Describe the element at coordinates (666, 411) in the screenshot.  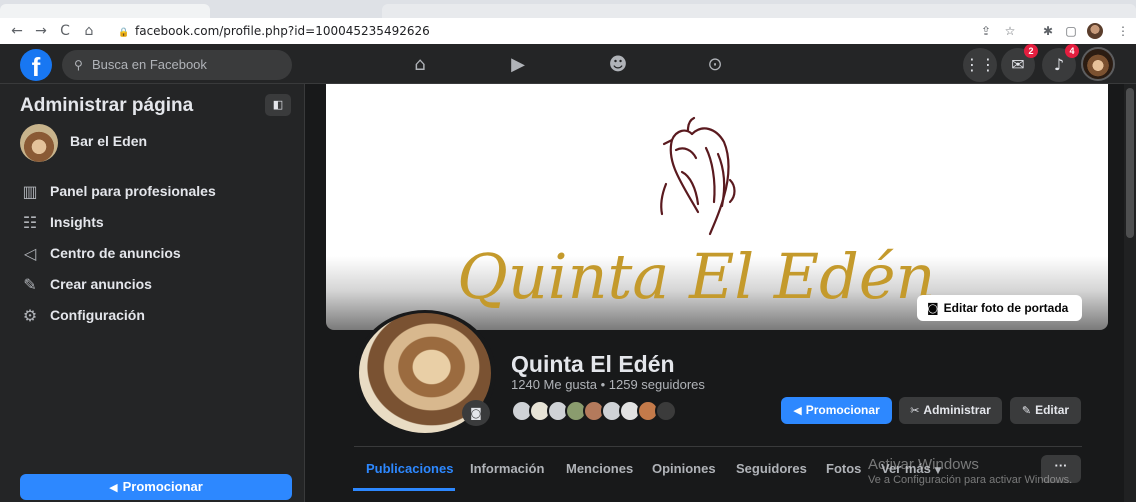
I see `avatar` at that location.